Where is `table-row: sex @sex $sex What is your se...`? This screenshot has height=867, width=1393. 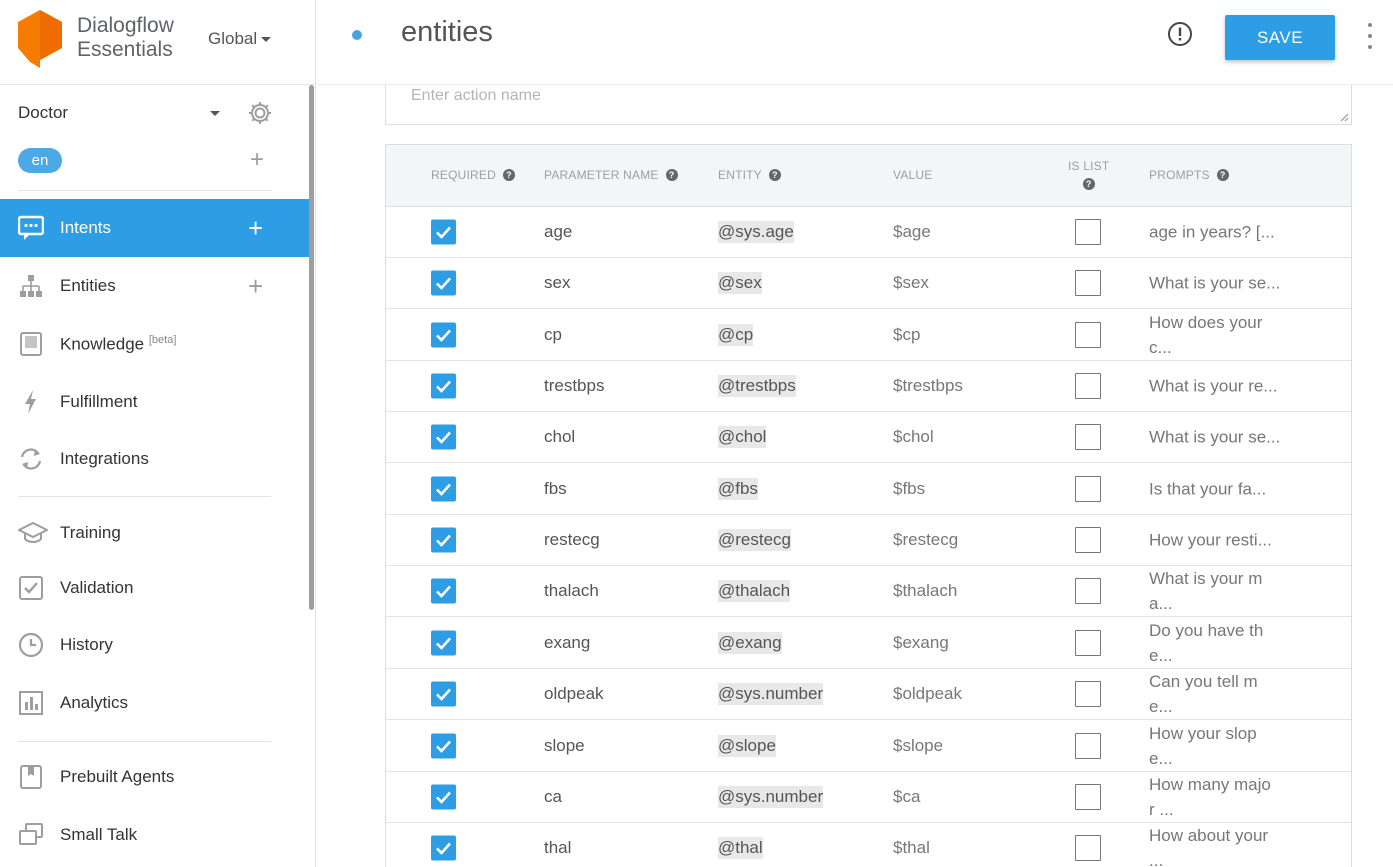 table-row: sex @sex $sex What is your se... is located at coordinates (868, 284).